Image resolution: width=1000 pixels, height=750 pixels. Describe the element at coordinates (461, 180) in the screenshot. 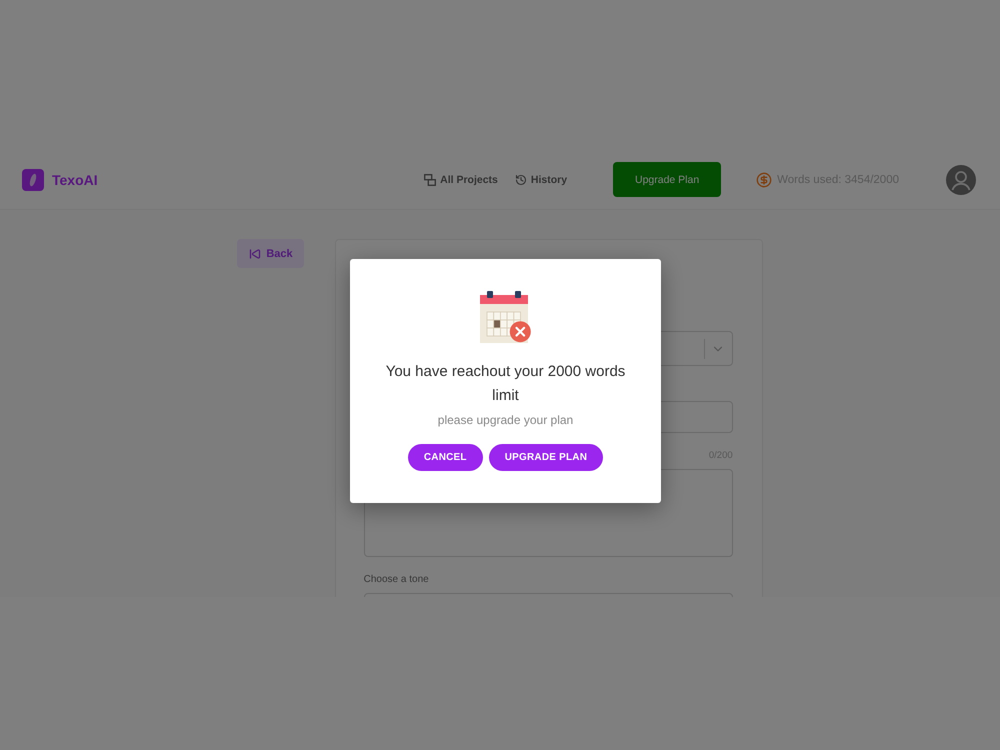

I see `nav-link: All Projects` at that location.